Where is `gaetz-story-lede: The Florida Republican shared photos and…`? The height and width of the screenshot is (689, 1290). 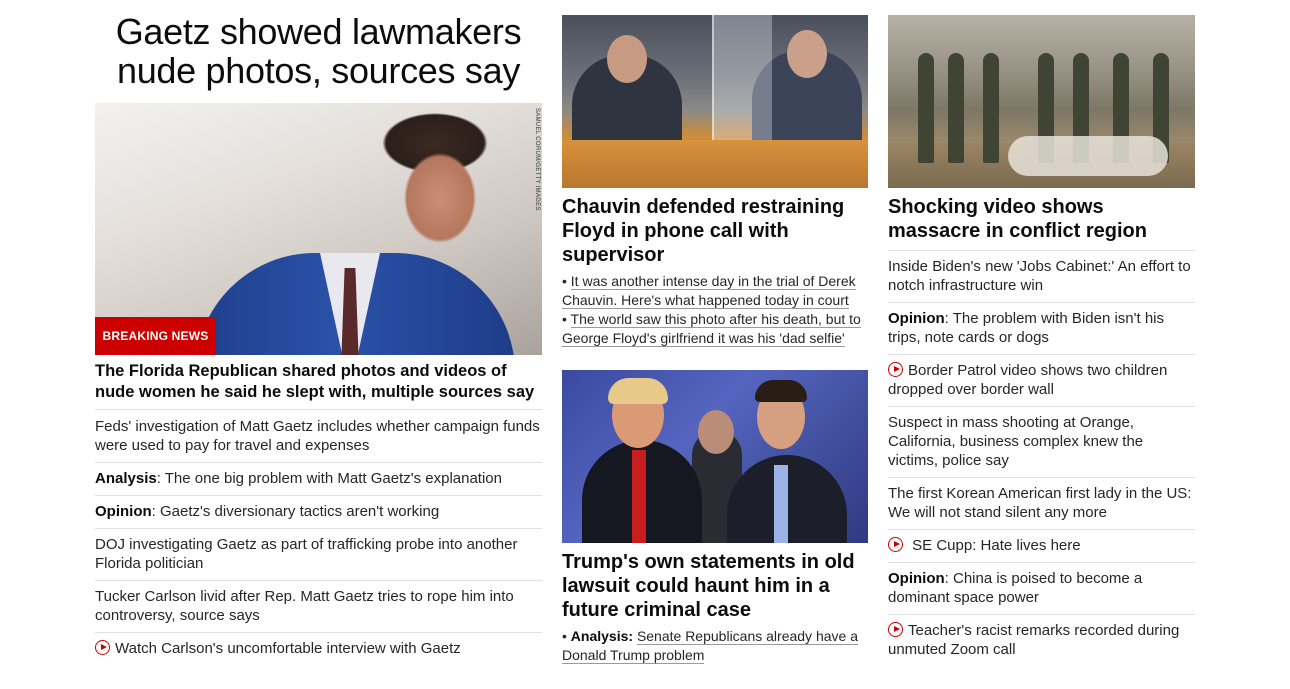
gaetz-story-lede: The Florida Republican shared photos and… is located at coordinates (318, 382).